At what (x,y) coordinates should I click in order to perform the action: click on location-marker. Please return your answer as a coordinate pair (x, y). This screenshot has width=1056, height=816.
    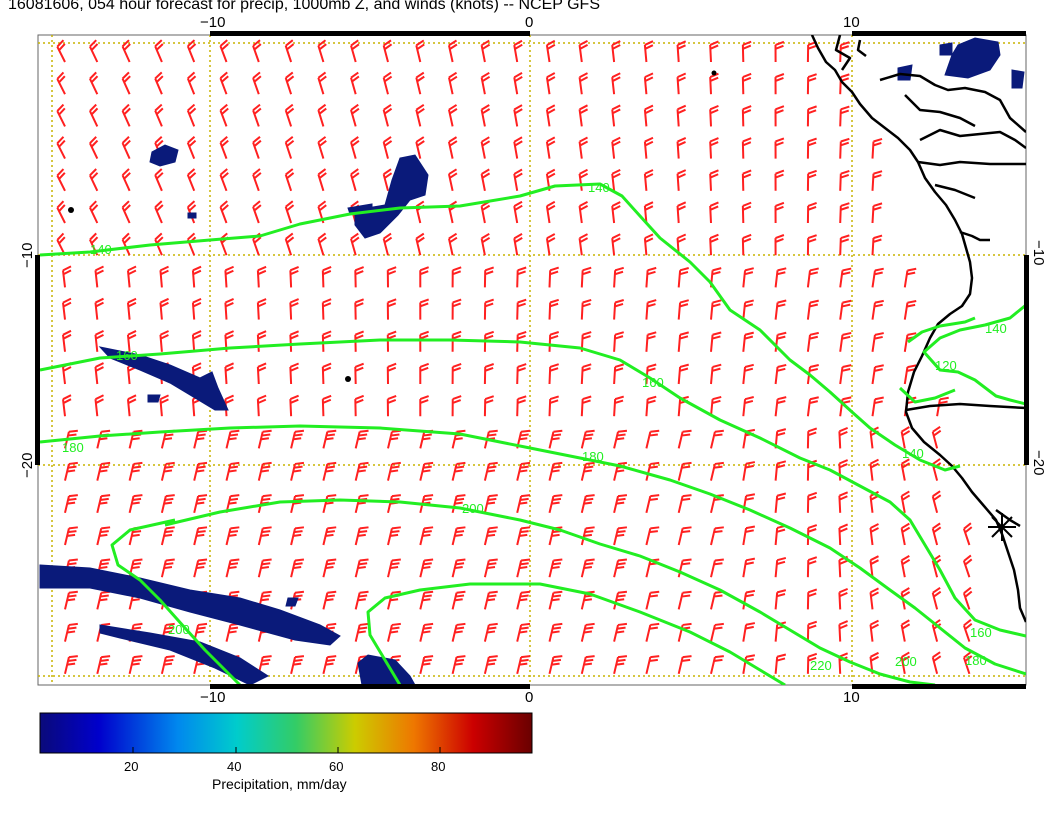
    Looking at the image, I should click on (1002, 527).